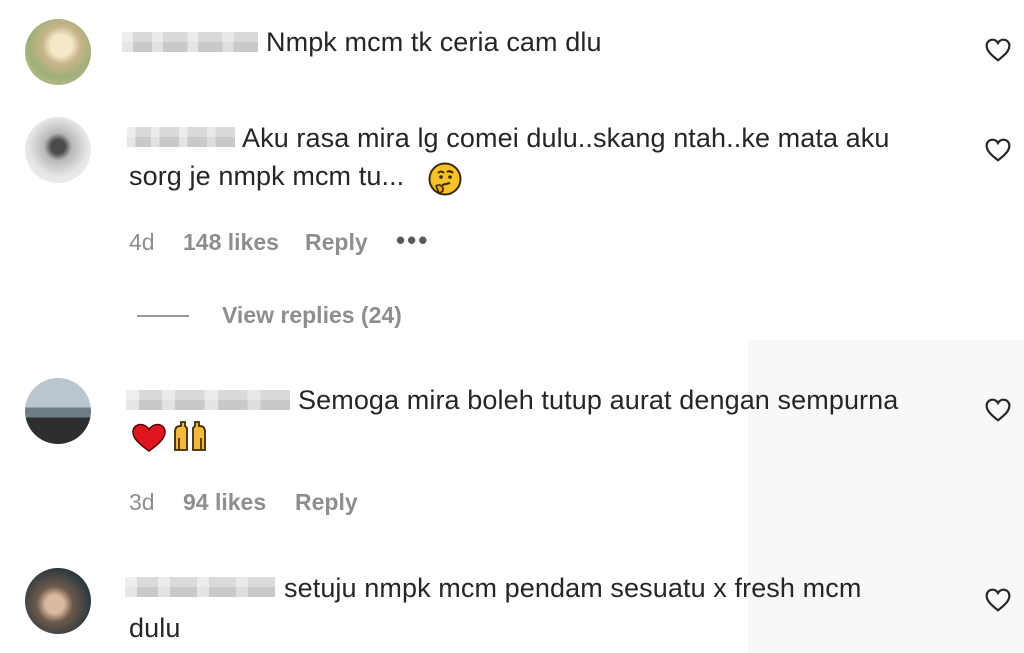 The height and width of the screenshot is (653, 1024). What do you see at coordinates (163, 316) in the screenshot?
I see `replies-divider` at bounding box center [163, 316].